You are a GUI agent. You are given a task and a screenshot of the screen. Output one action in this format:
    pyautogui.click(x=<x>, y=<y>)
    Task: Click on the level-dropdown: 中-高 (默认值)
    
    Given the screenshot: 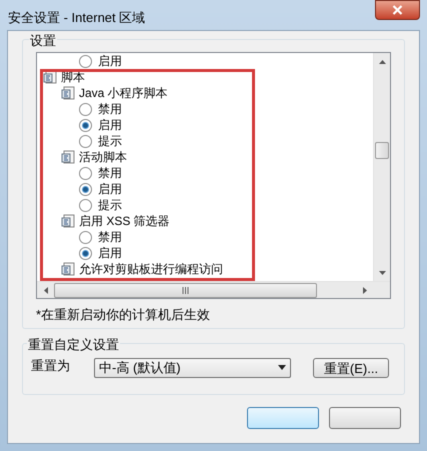 What is the action you would take?
    pyautogui.click(x=192, y=368)
    